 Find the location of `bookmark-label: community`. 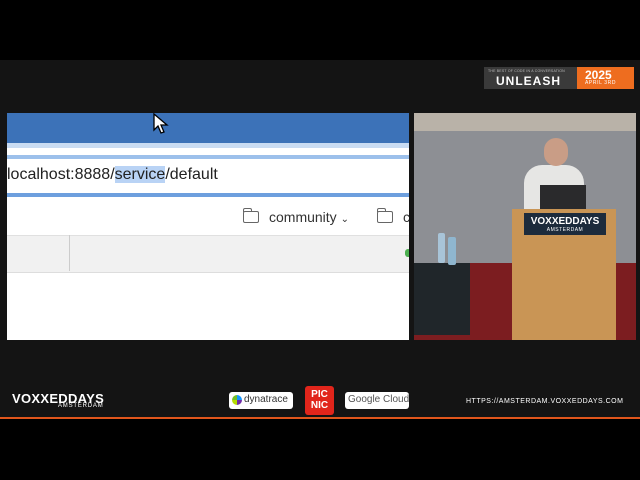

bookmark-label: community is located at coordinates (303, 217).